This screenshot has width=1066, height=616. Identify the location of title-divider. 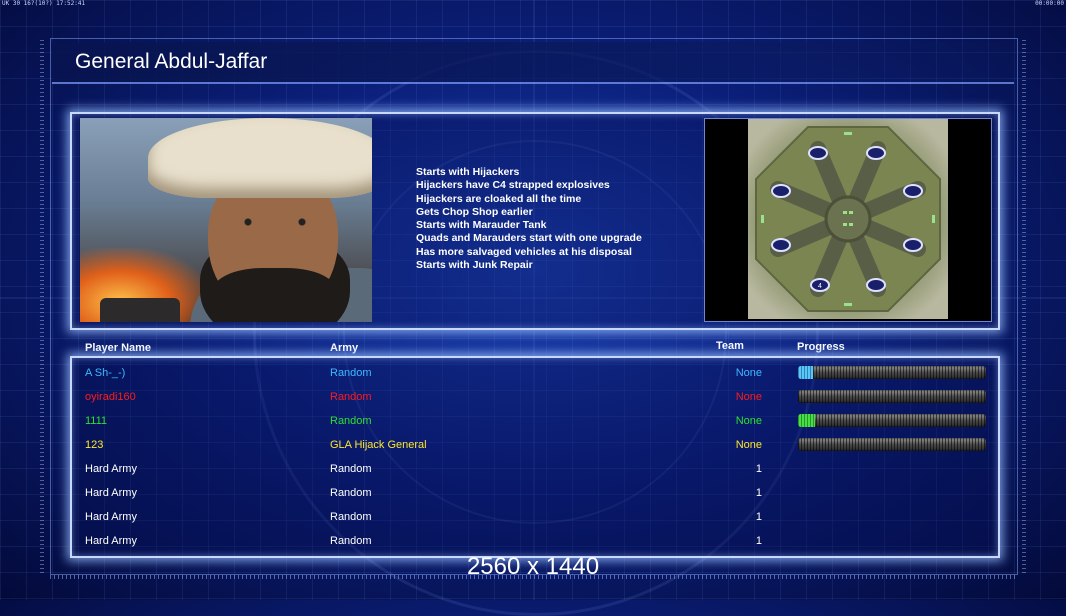
(533, 83).